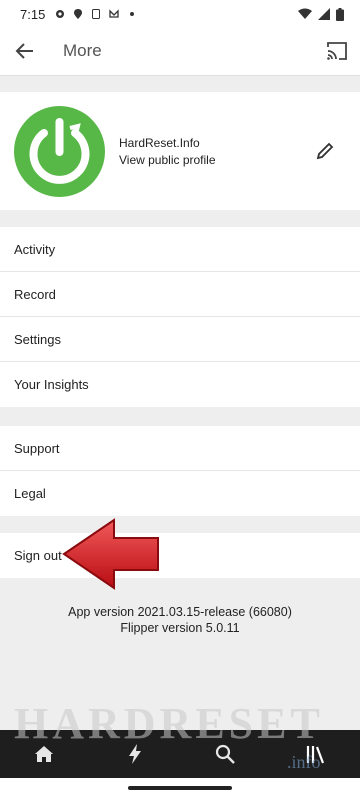  What do you see at coordinates (180, 384) in the screenshot?
I see `menu-item-your-insights: Your Insights` at bounding box center [180, 384].